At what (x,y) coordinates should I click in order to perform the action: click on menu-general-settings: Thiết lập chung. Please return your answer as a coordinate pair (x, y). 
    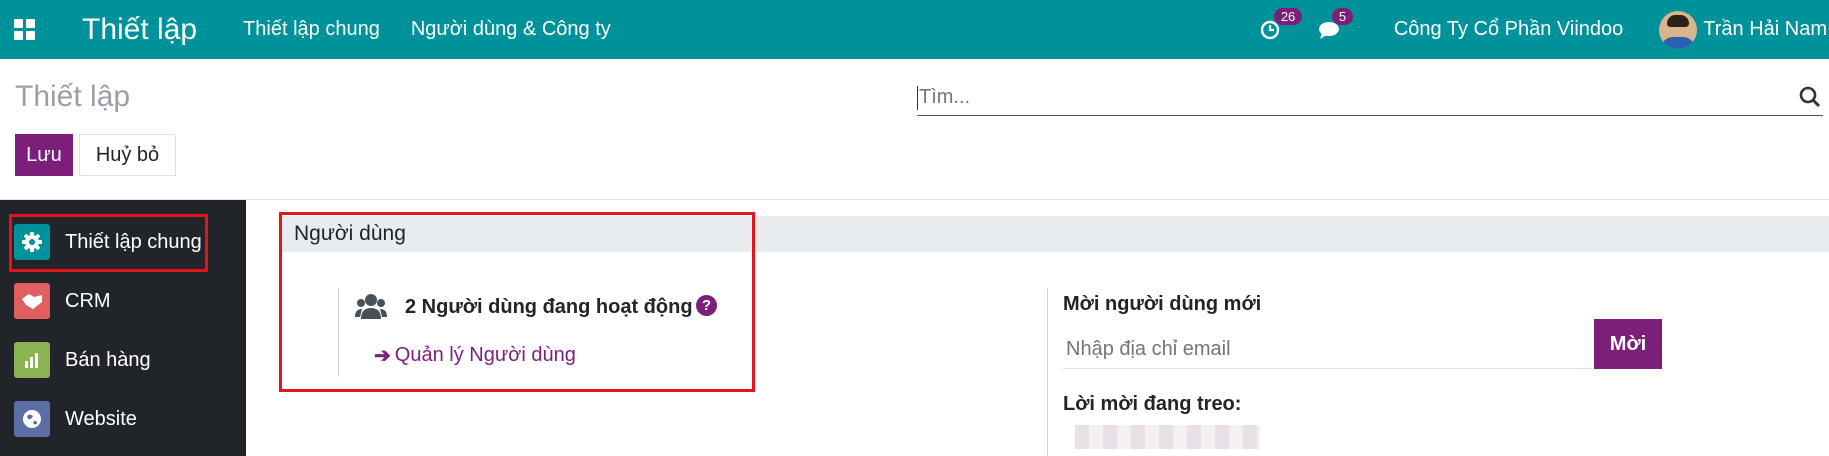
    Looking at the image, I should click on (311, 29).